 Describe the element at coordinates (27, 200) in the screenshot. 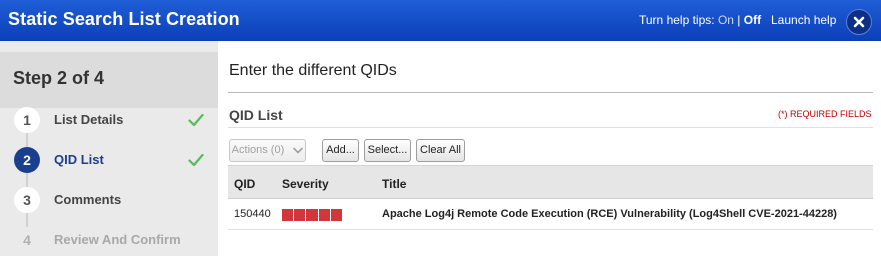

I see `step-number: 3` at that location.